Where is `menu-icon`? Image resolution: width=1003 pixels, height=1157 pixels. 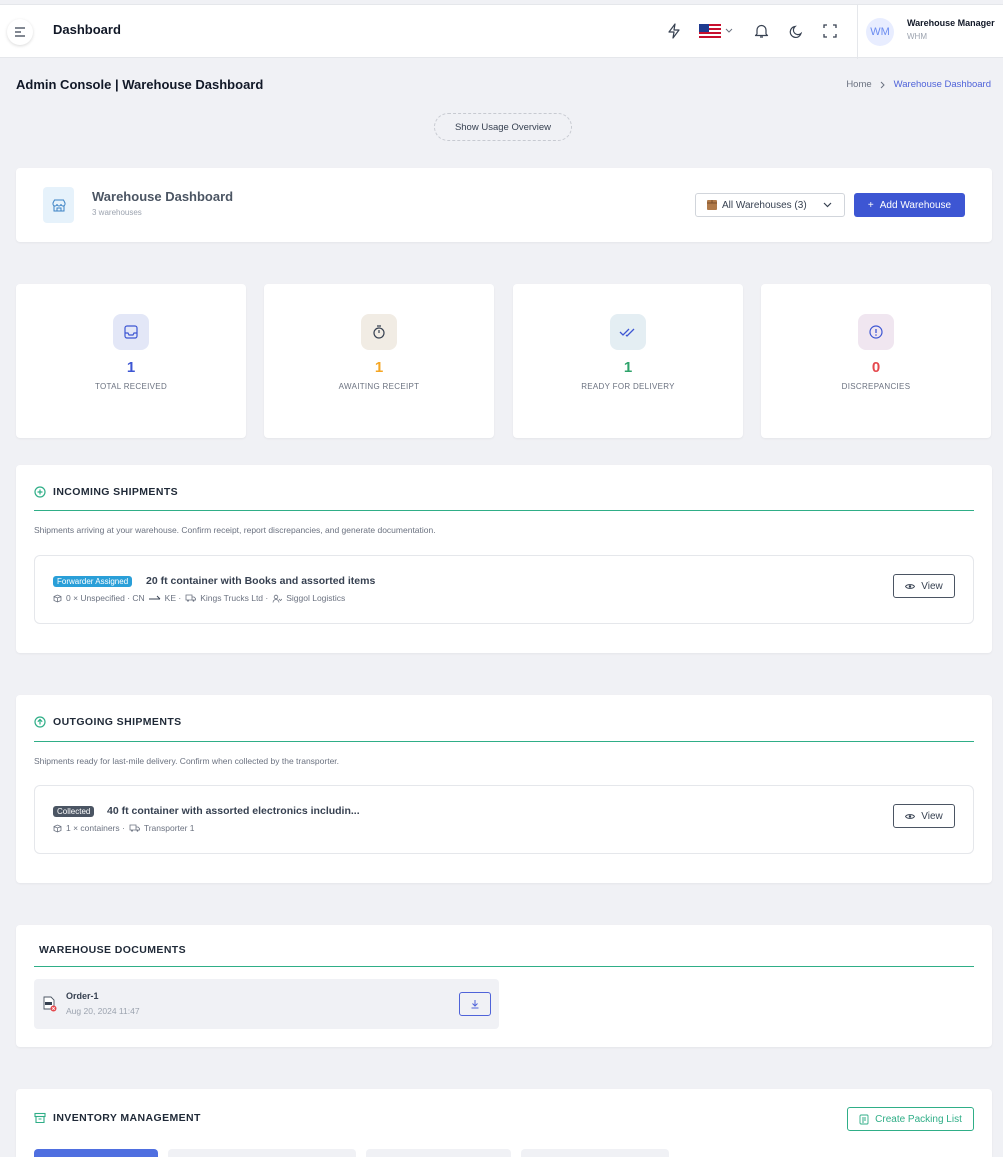 menu-icon is located at coordinates (20, 32).